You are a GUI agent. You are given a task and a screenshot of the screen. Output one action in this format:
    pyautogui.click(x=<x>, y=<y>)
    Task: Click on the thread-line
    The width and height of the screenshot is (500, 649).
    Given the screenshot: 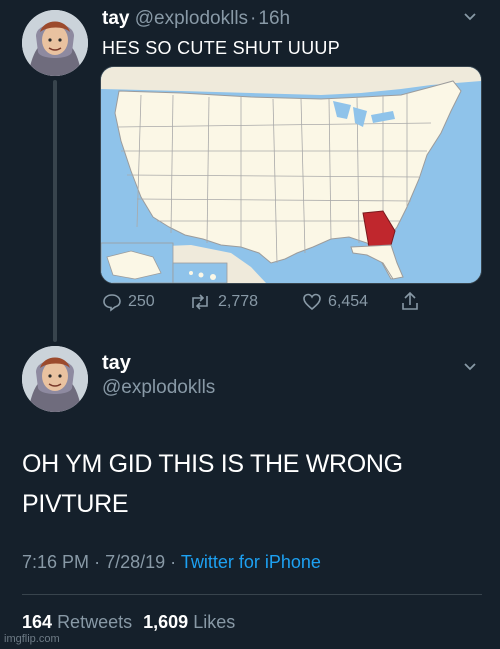 What is the action you would take?
    pyautogui.click(x=55, y=211)
    